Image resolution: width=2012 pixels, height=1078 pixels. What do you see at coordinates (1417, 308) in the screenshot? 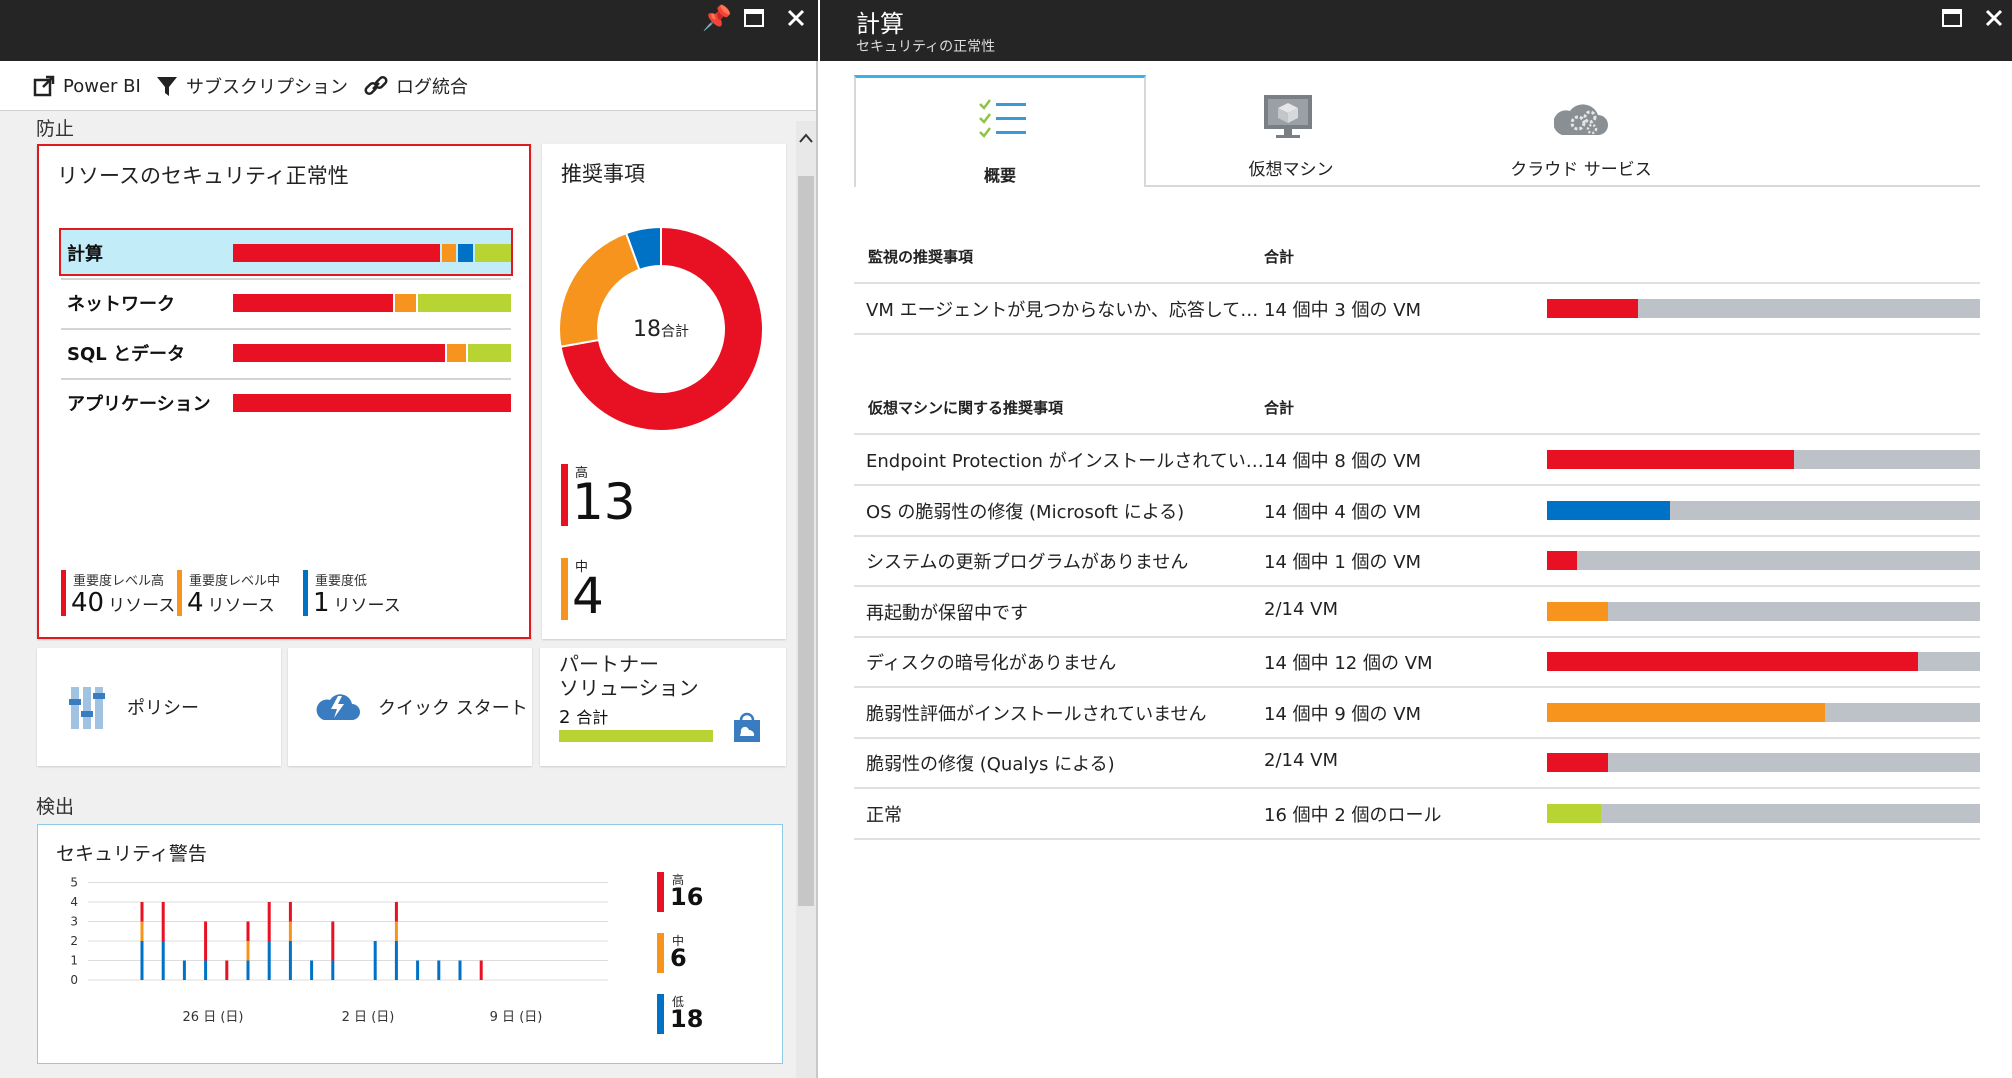
I see `table-row: VM エージェントが見つからないか、応答して… 14 個中 3 個の VM` at bounding box center [1417, 308].